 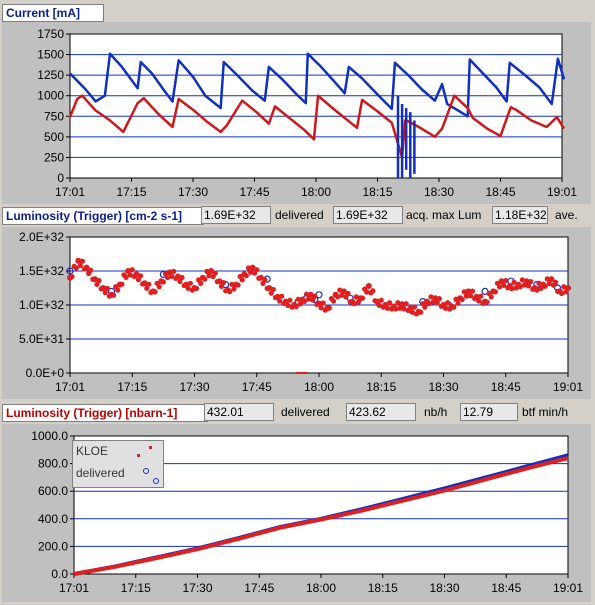 What do you see at coordinates (54, 137) in the screenshot?
I see `y-tick-label: 500` at bounding box center [54, 137].